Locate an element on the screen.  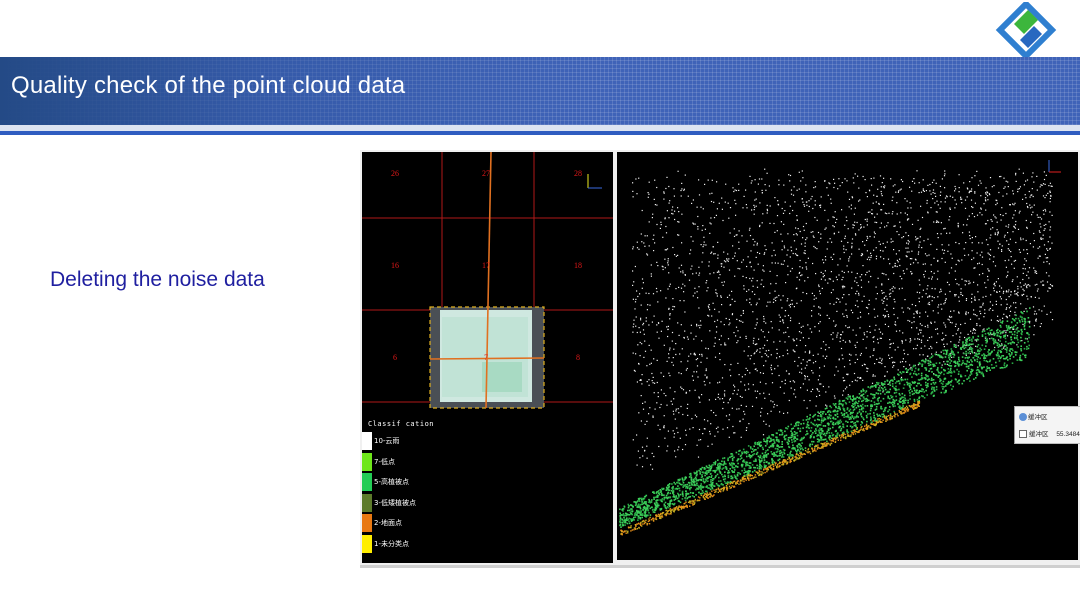
legend-label: 7-低点 is located at coordinates (384, 461).